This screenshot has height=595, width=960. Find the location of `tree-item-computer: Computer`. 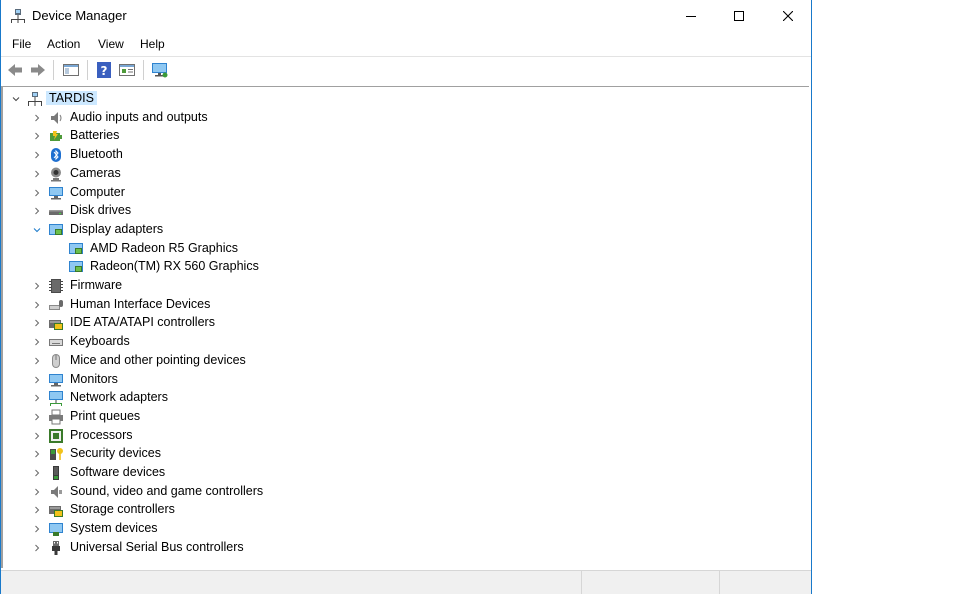

tree-item-computer: Computer is located at coordinates (403, 193).